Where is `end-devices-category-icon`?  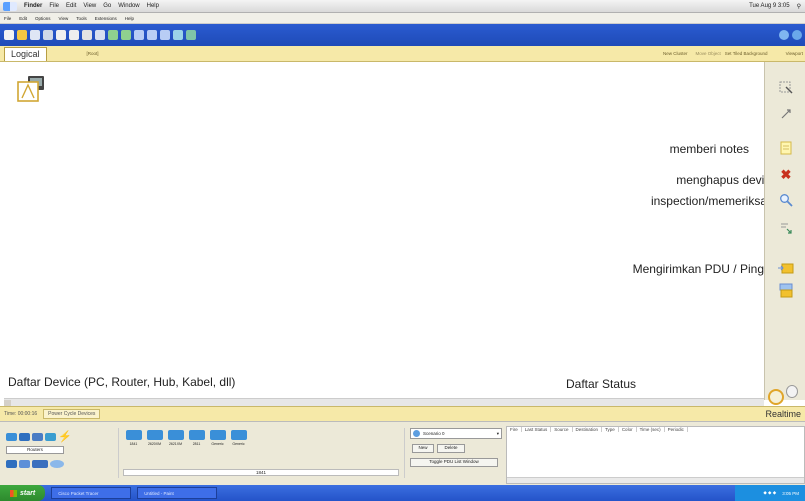
end-devices-category-icon is located at coordinates (11, 464).